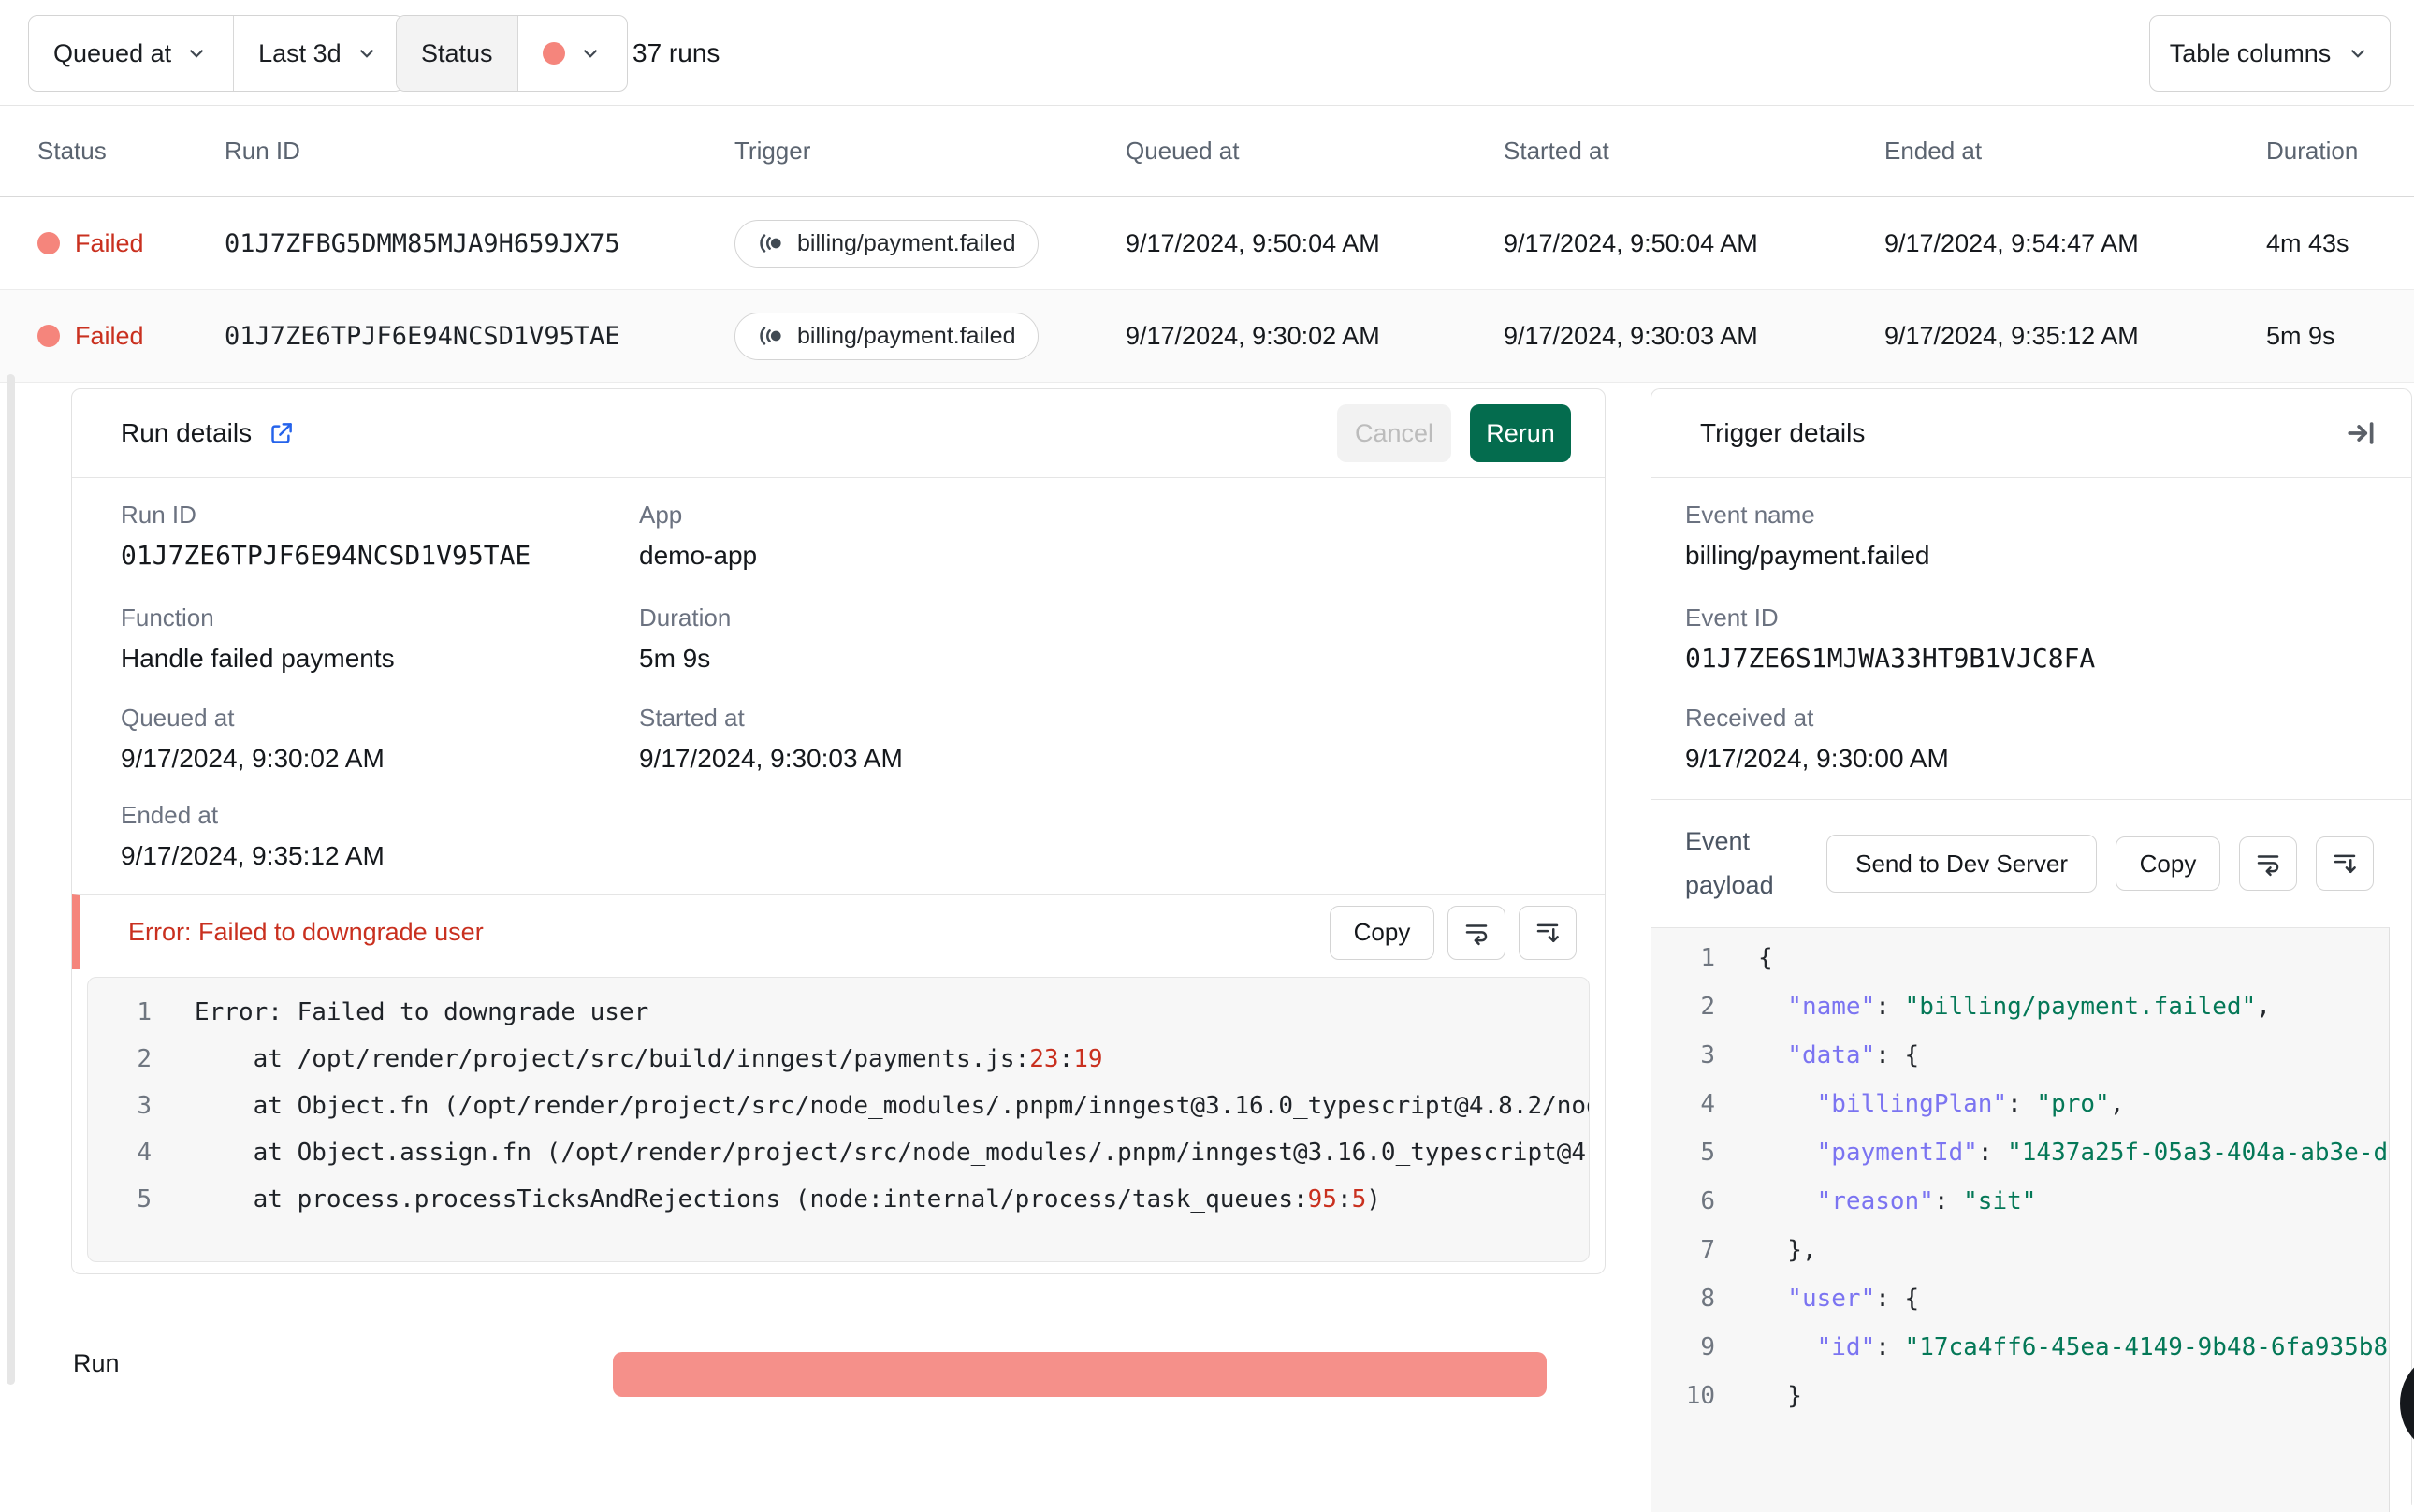  Describe the element at coordinates (1700, 1396) in the screenshot. I see `line-number: 10` at that location.